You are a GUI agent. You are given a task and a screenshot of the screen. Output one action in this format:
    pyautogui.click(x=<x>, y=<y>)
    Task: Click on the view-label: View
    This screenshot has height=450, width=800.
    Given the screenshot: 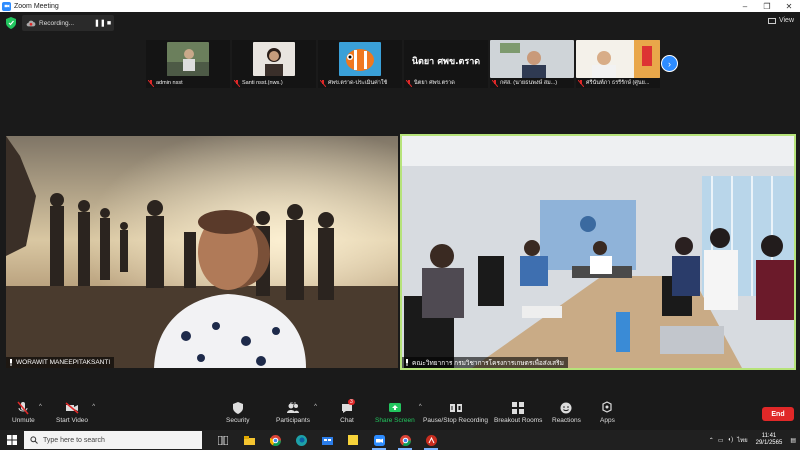 What is the action you would take?
    pyautogui.click(x=786, y=20)
    